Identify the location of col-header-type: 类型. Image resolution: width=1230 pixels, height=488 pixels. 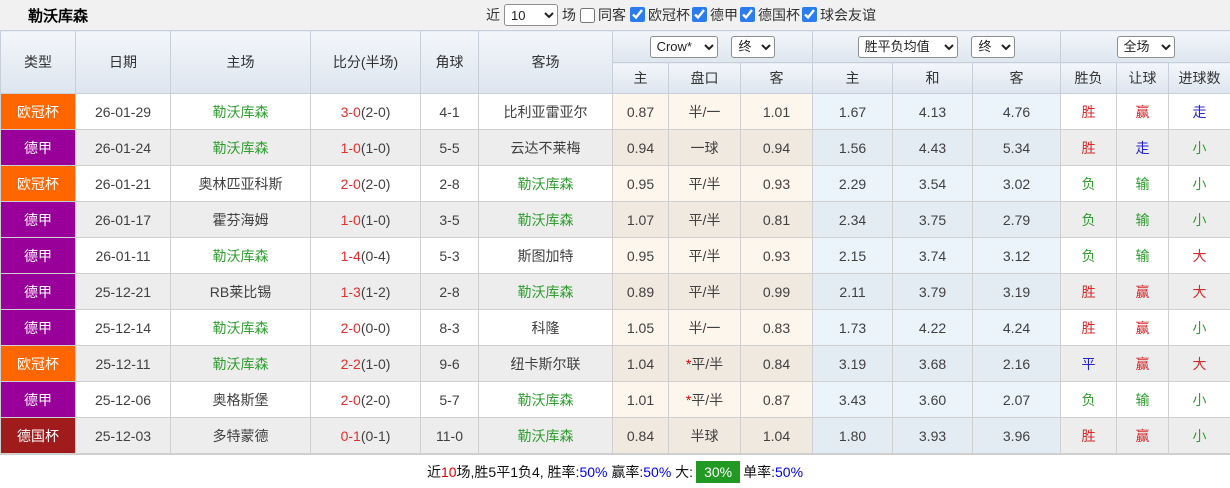
(38, 62).